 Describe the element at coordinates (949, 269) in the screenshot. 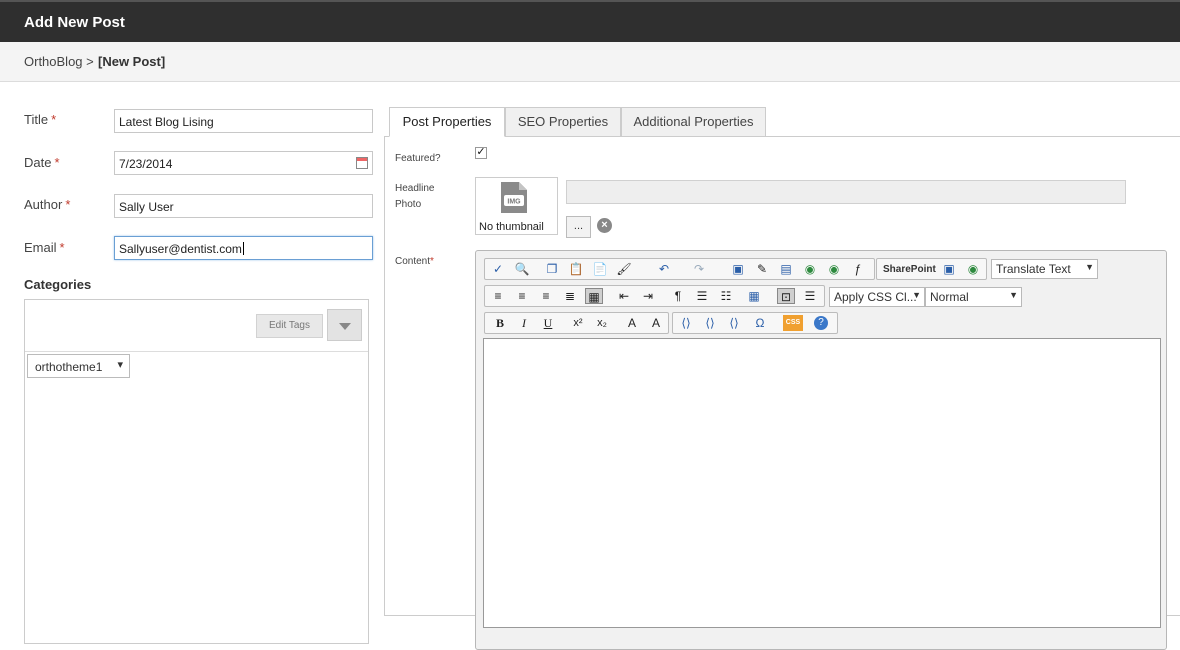

I see `sharepoint-image-icon: ▣` at that location.